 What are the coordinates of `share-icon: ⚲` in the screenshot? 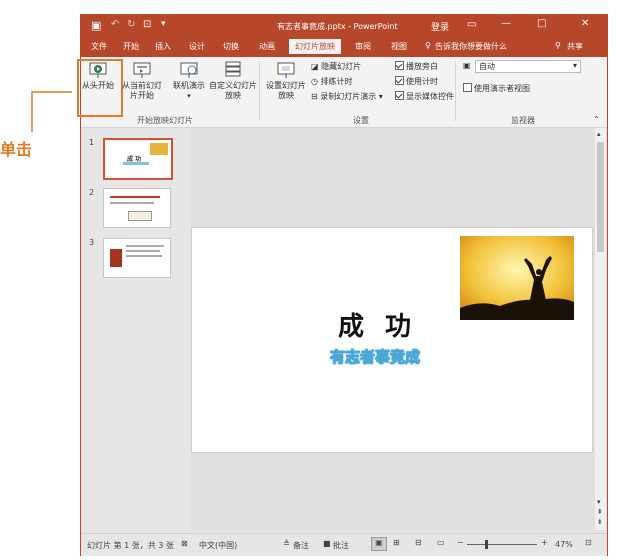 It's located at (558, 45).